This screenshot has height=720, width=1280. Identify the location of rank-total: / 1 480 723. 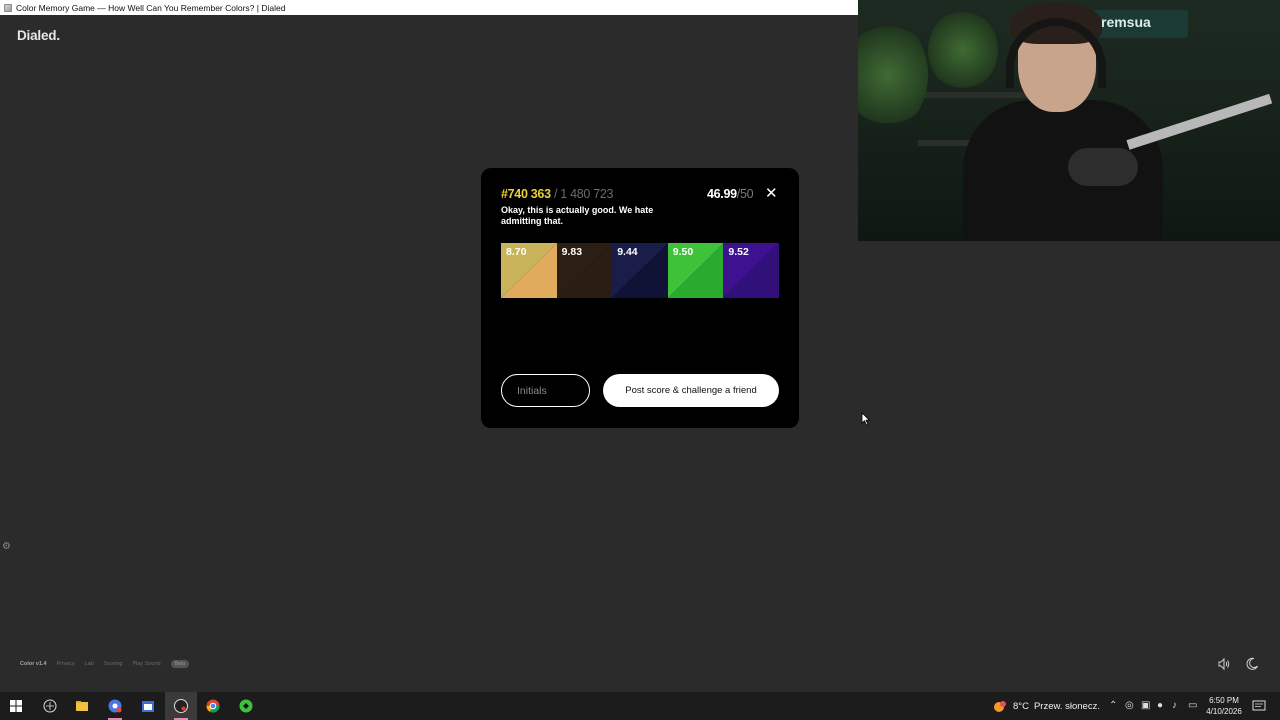
(583, 194).